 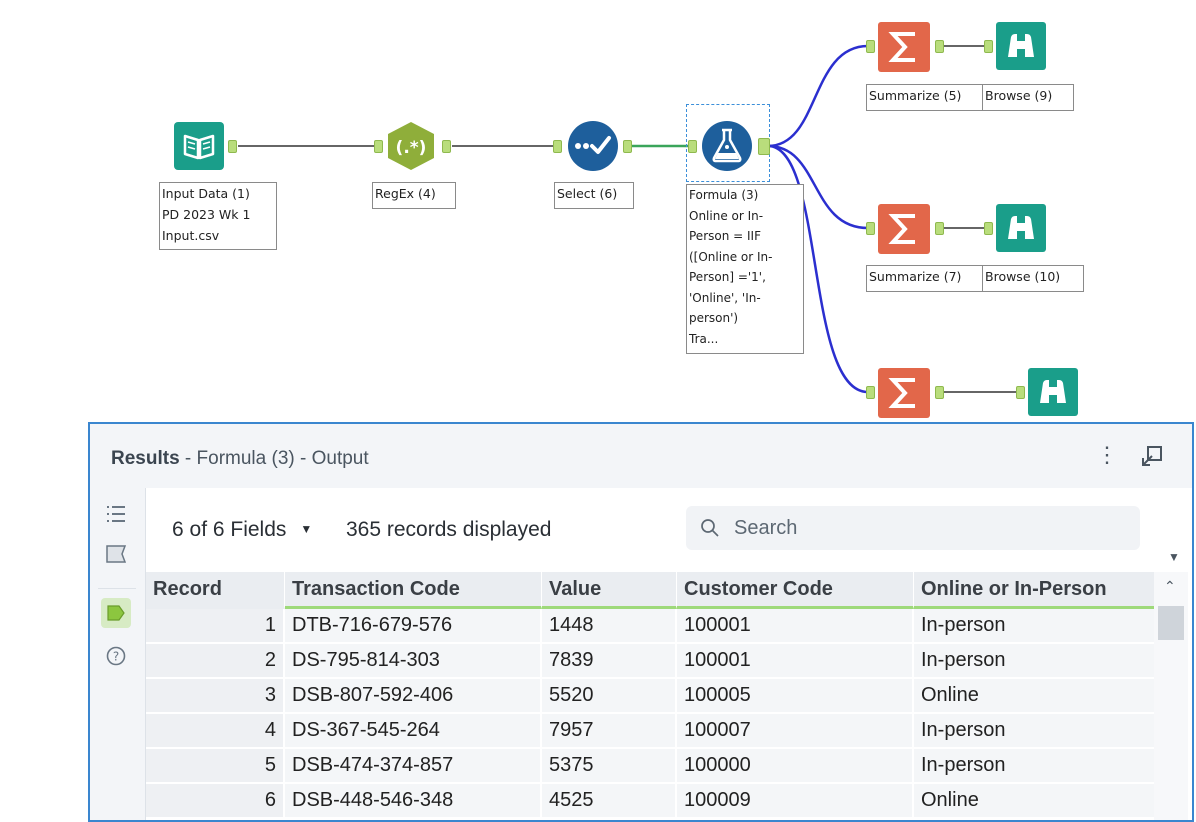 What do you see at coordinates (870, 228) in the screenshot?
I see `summarize7-input-anchor` at bounding box center [870, 228].